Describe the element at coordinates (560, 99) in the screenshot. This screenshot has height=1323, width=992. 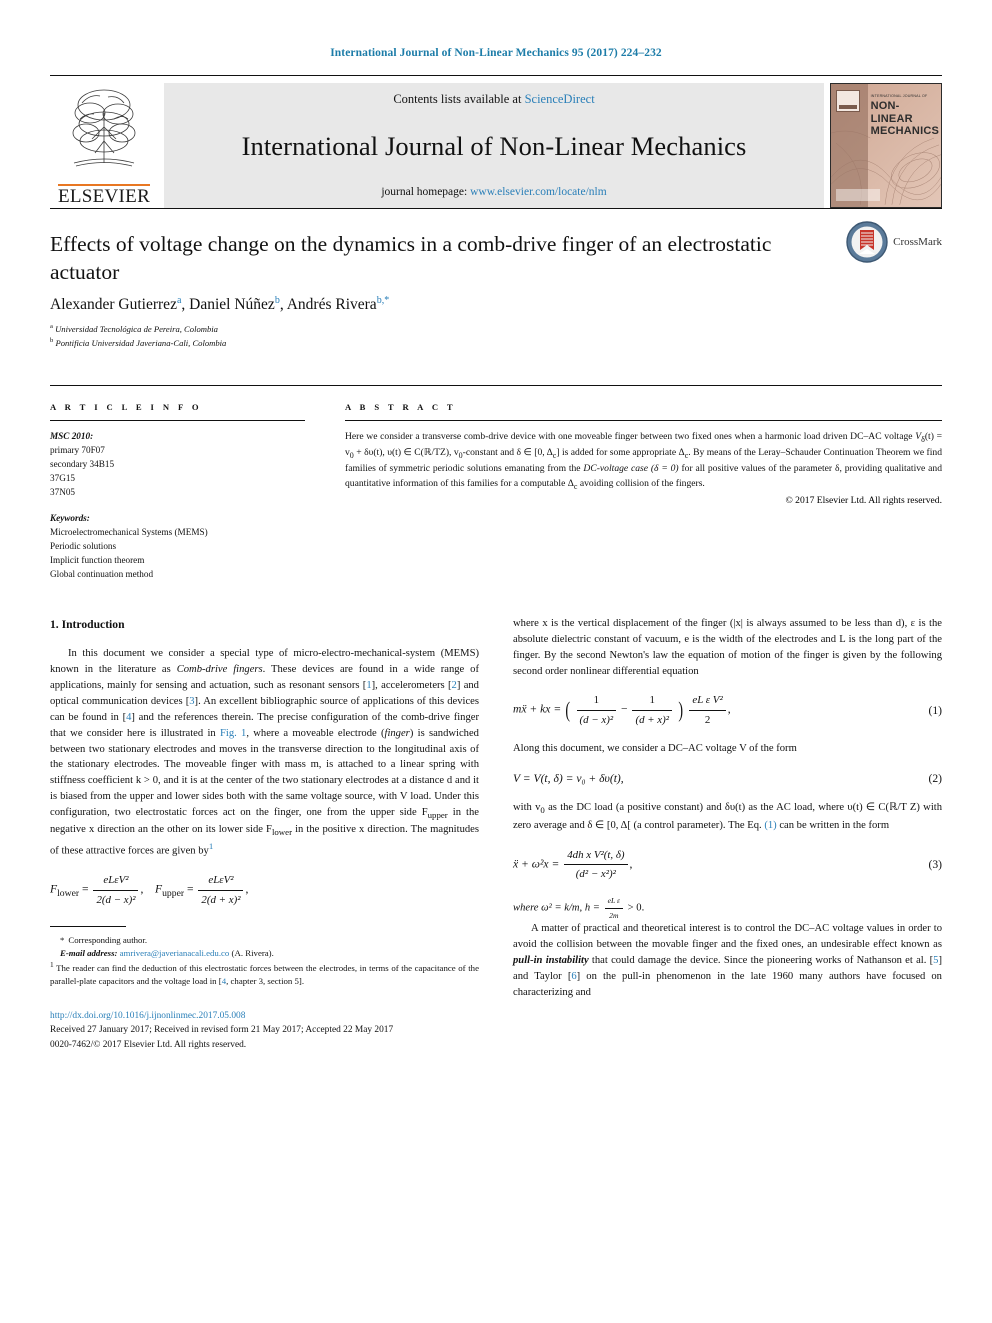
I see `sciencedirect-link: ScienceDirect` at that location.